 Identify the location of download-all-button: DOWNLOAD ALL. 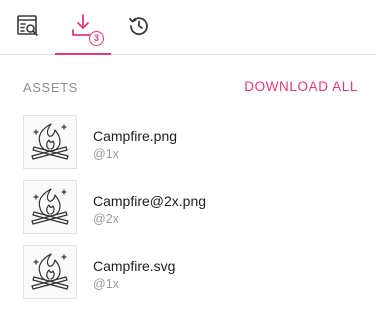
(301, 86).